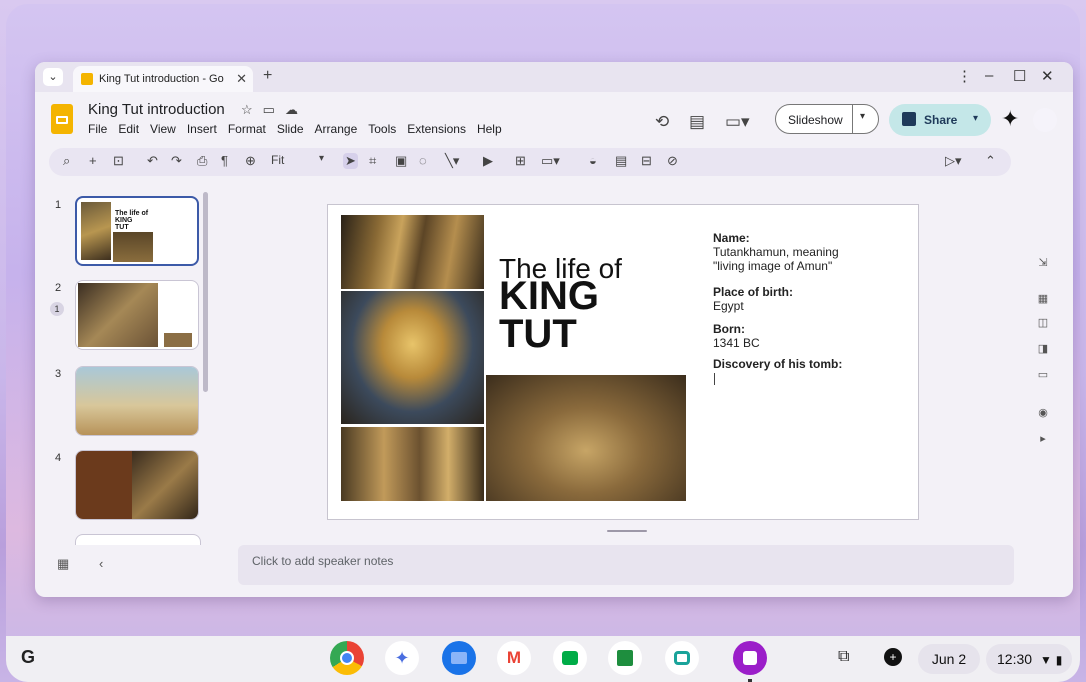 The width and height of the screenshot is (1086, 682). What do you see at coordinates (627, 531) in the screenshot?
I see `notes-resize-handle` at bounding box center [627, 531].